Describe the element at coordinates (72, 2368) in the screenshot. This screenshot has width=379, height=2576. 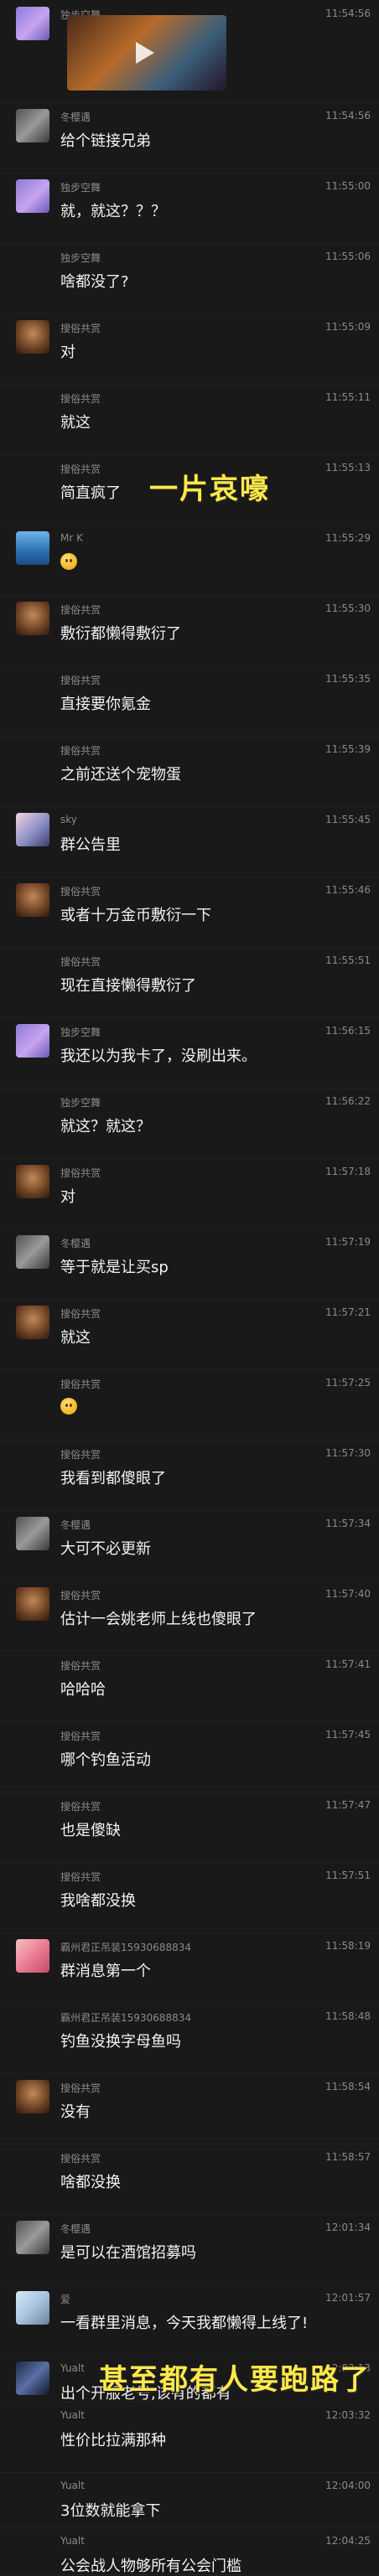
I see `sender-name: Yualt` at that location.